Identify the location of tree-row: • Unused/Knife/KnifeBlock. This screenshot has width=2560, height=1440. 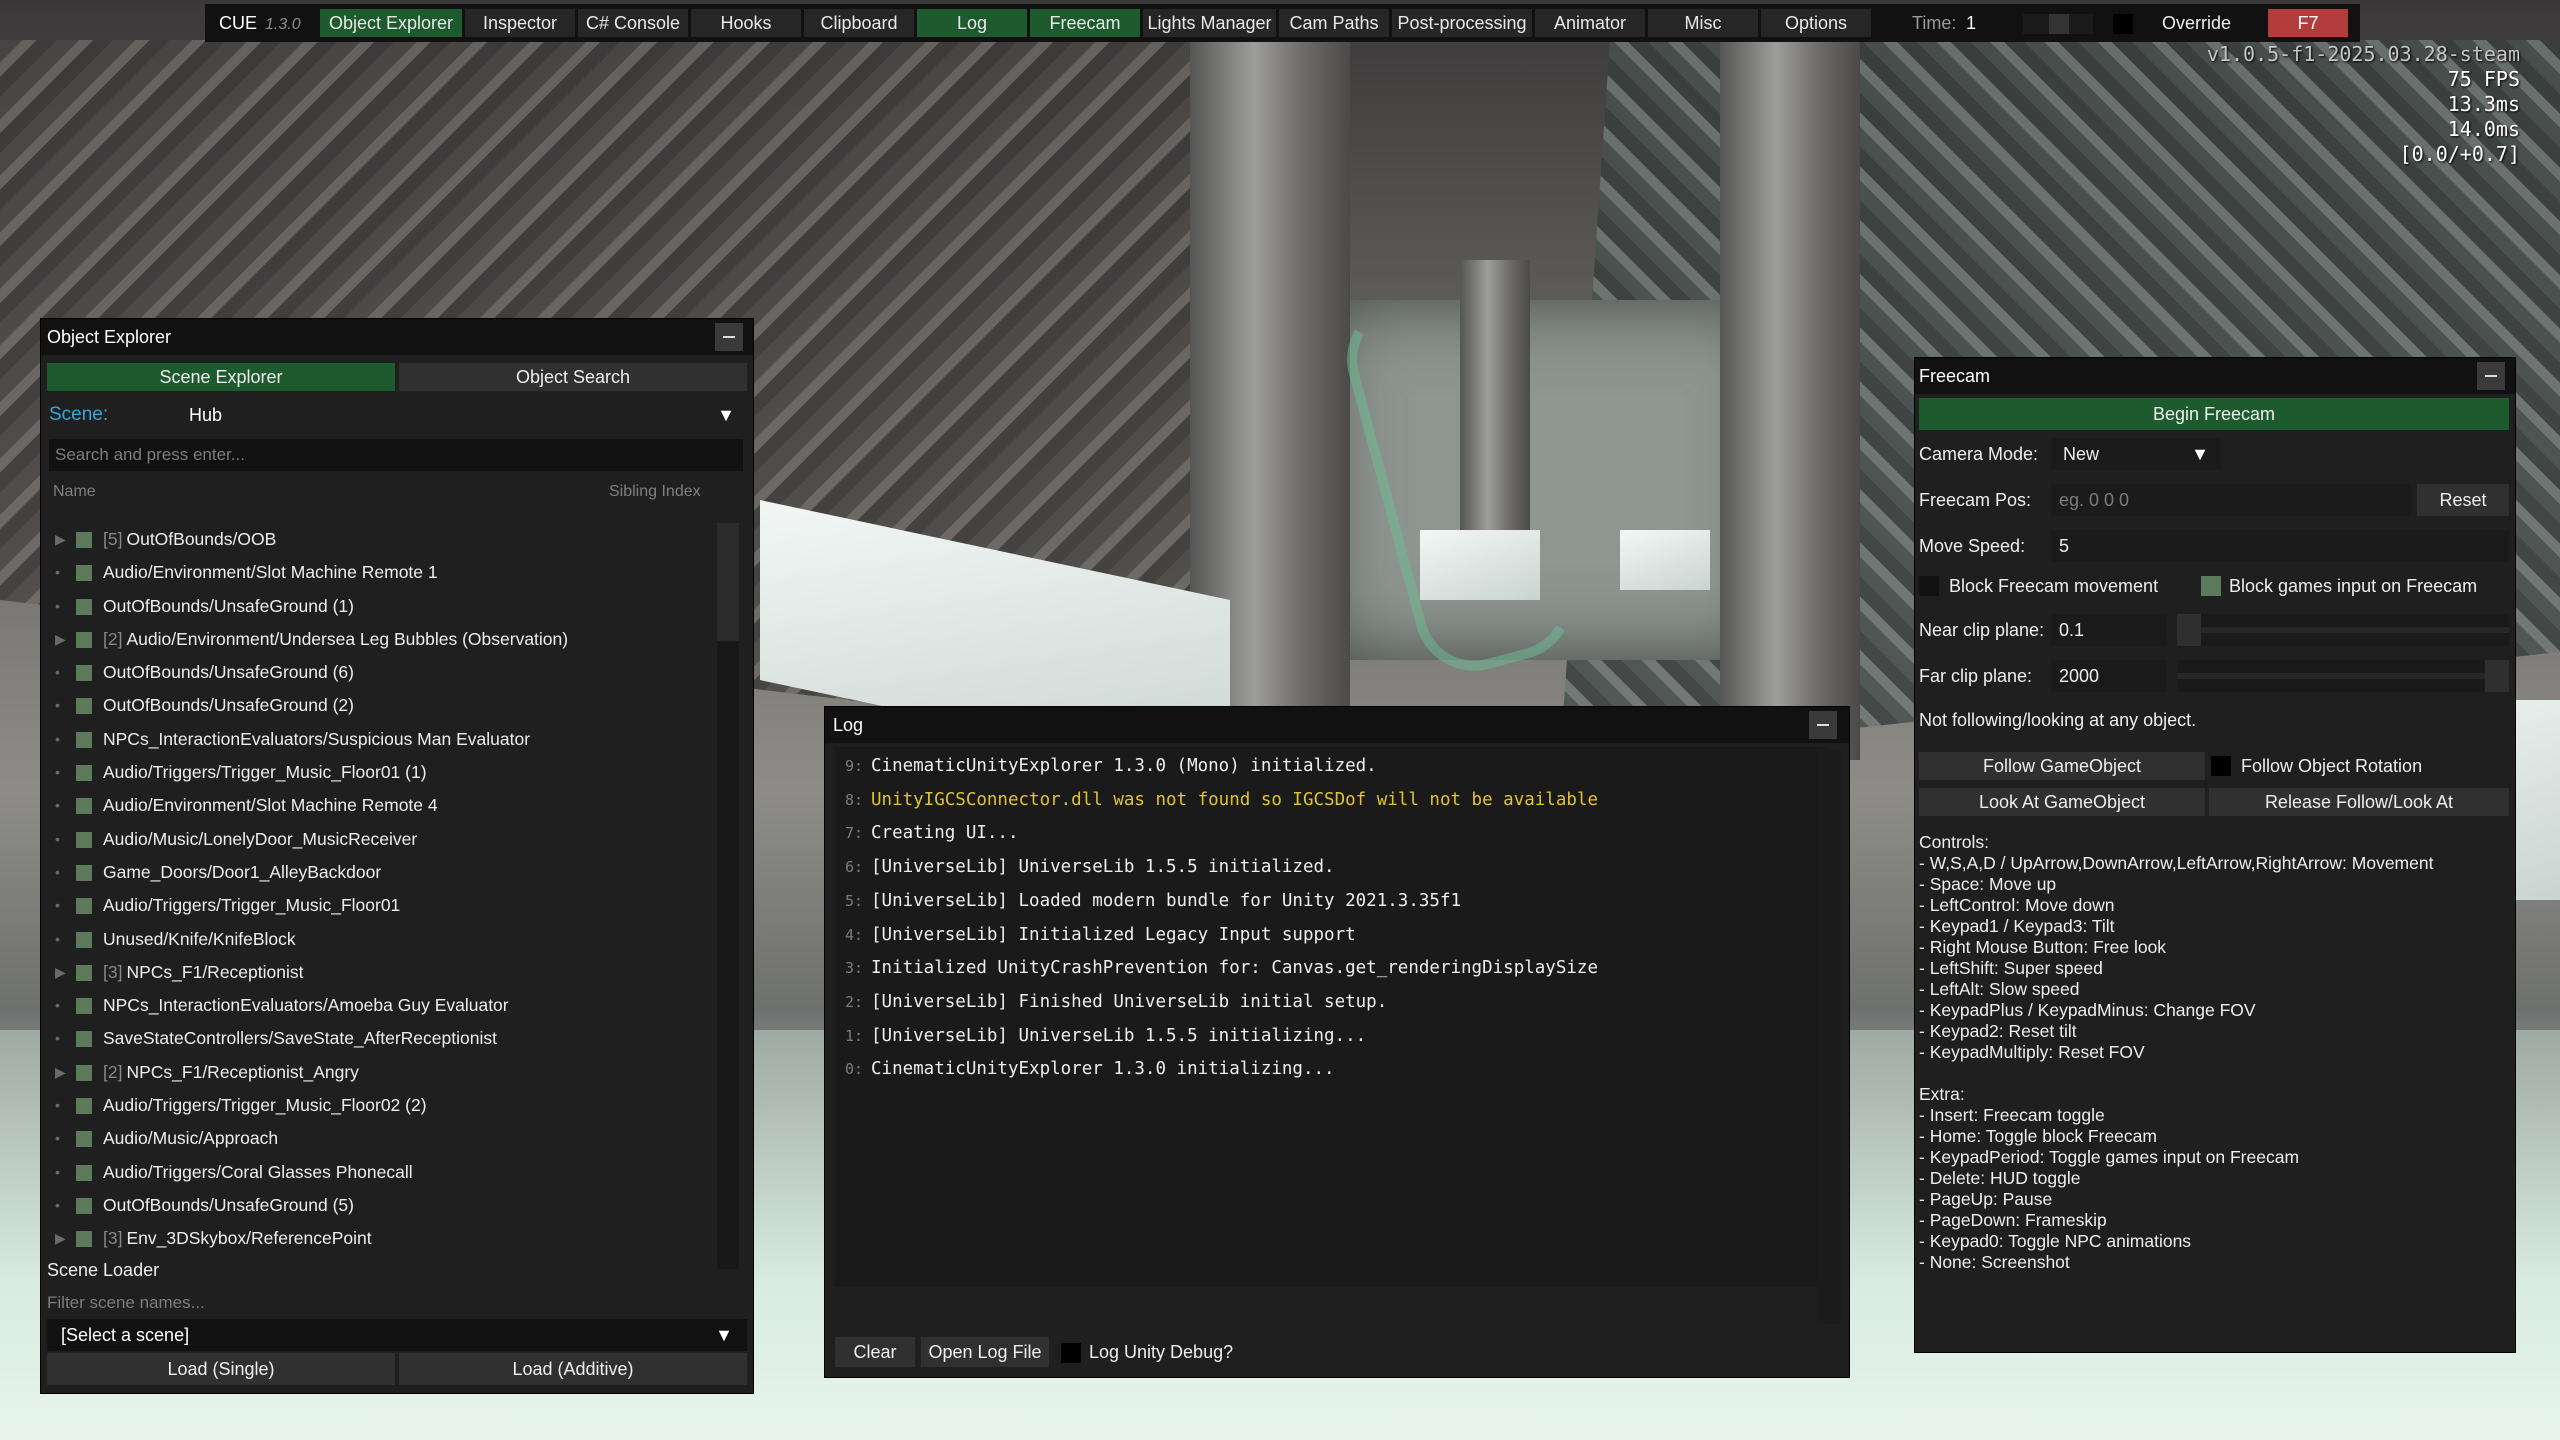
(381, 939).